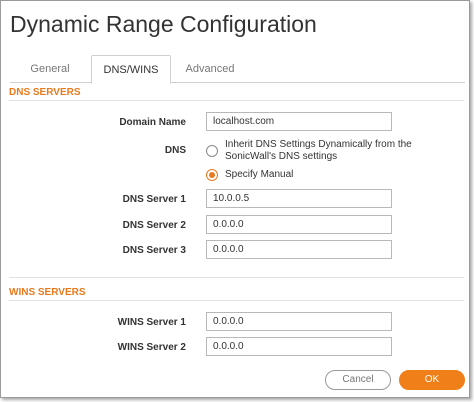 Image resolution: width=474 pixels, height=402 pixels. Describe the element at coordinates (212, 151) in the screenshot. I see `inherit-dns-radio` at that location.